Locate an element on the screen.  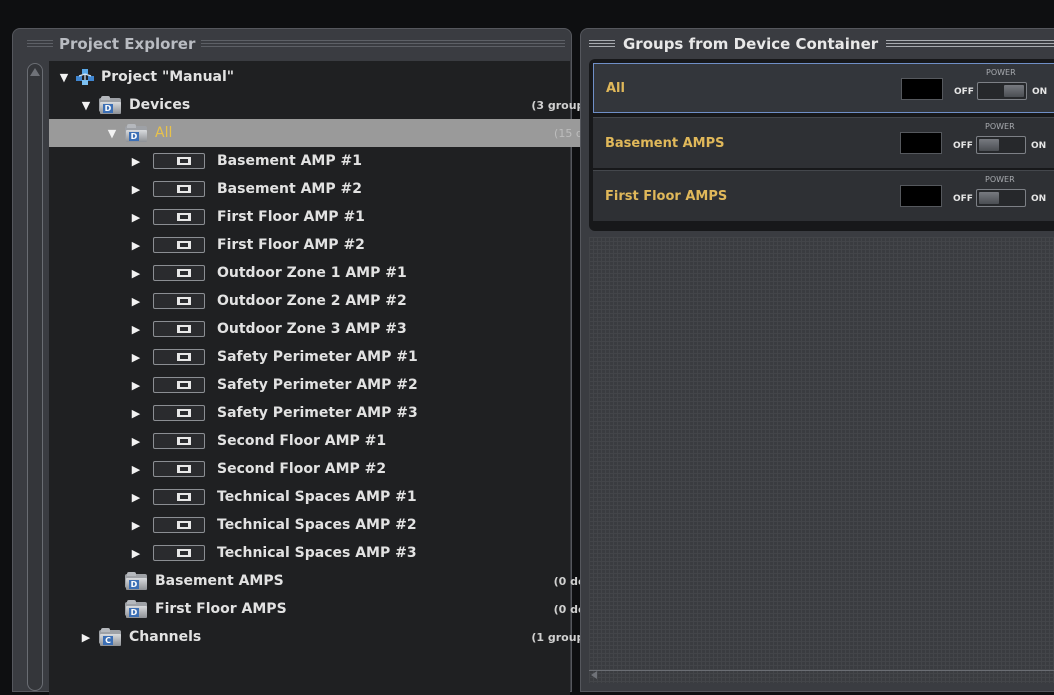
device-tree-item: ▶Outdoor Zone 1 AMP #1NPA4000T is located at coordinates (349, 273).